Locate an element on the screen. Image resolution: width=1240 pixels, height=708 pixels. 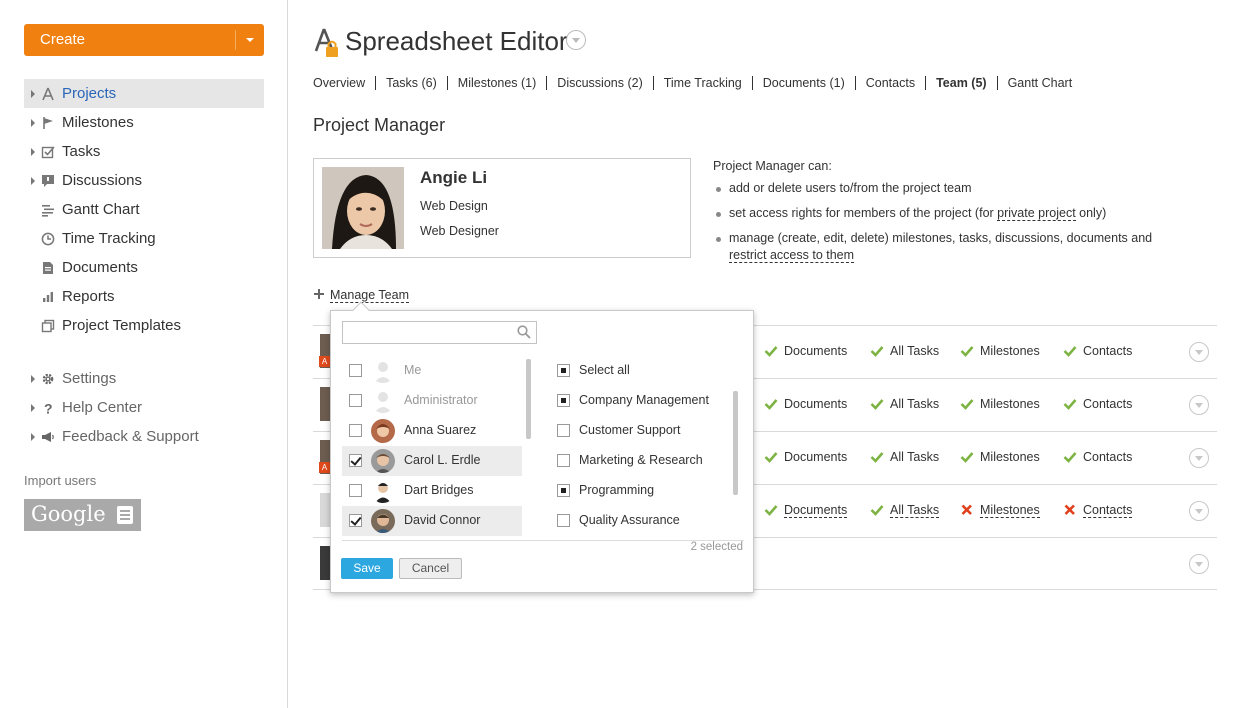
list-item: Marketing & Research is located at coordinates (637, 461).